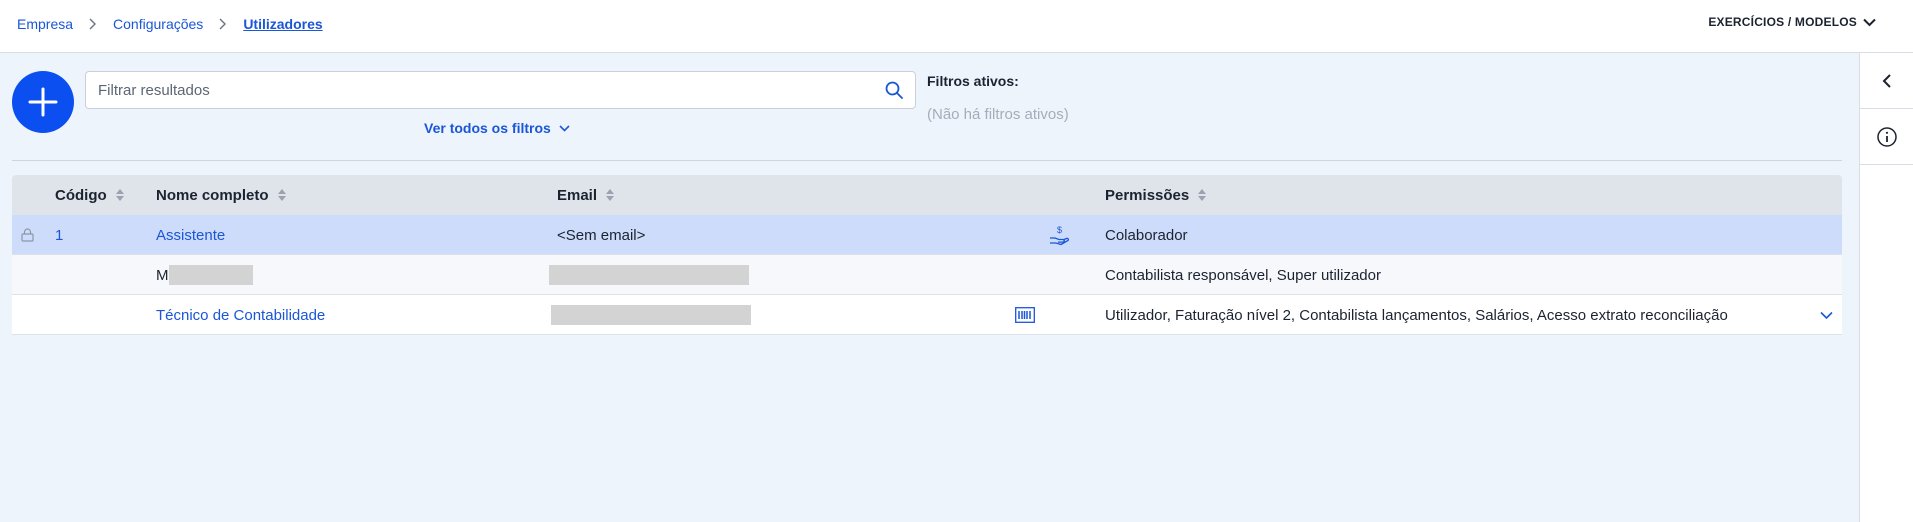  Describe the element at coordinates (586, 195) in the screenshot. I see `column-header-email: Email` at that location.